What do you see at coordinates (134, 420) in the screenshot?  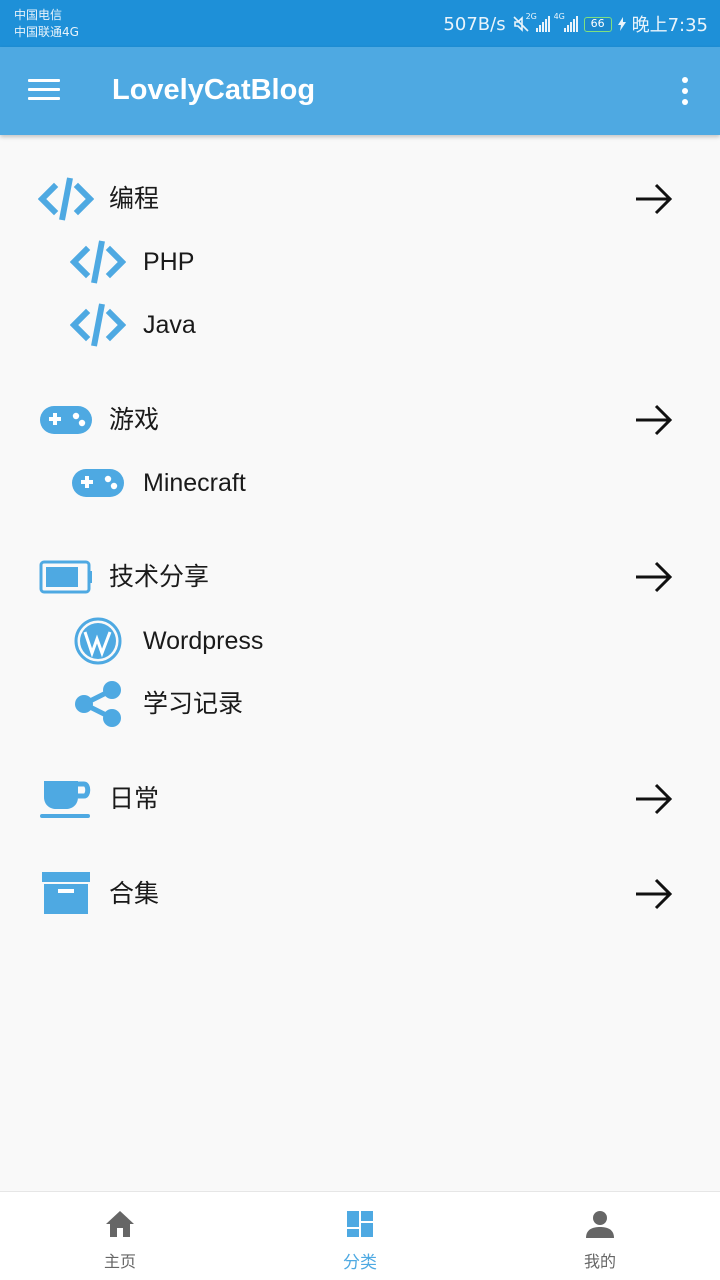 I see `category-label: 游戏` at bounding box center [134, 420].